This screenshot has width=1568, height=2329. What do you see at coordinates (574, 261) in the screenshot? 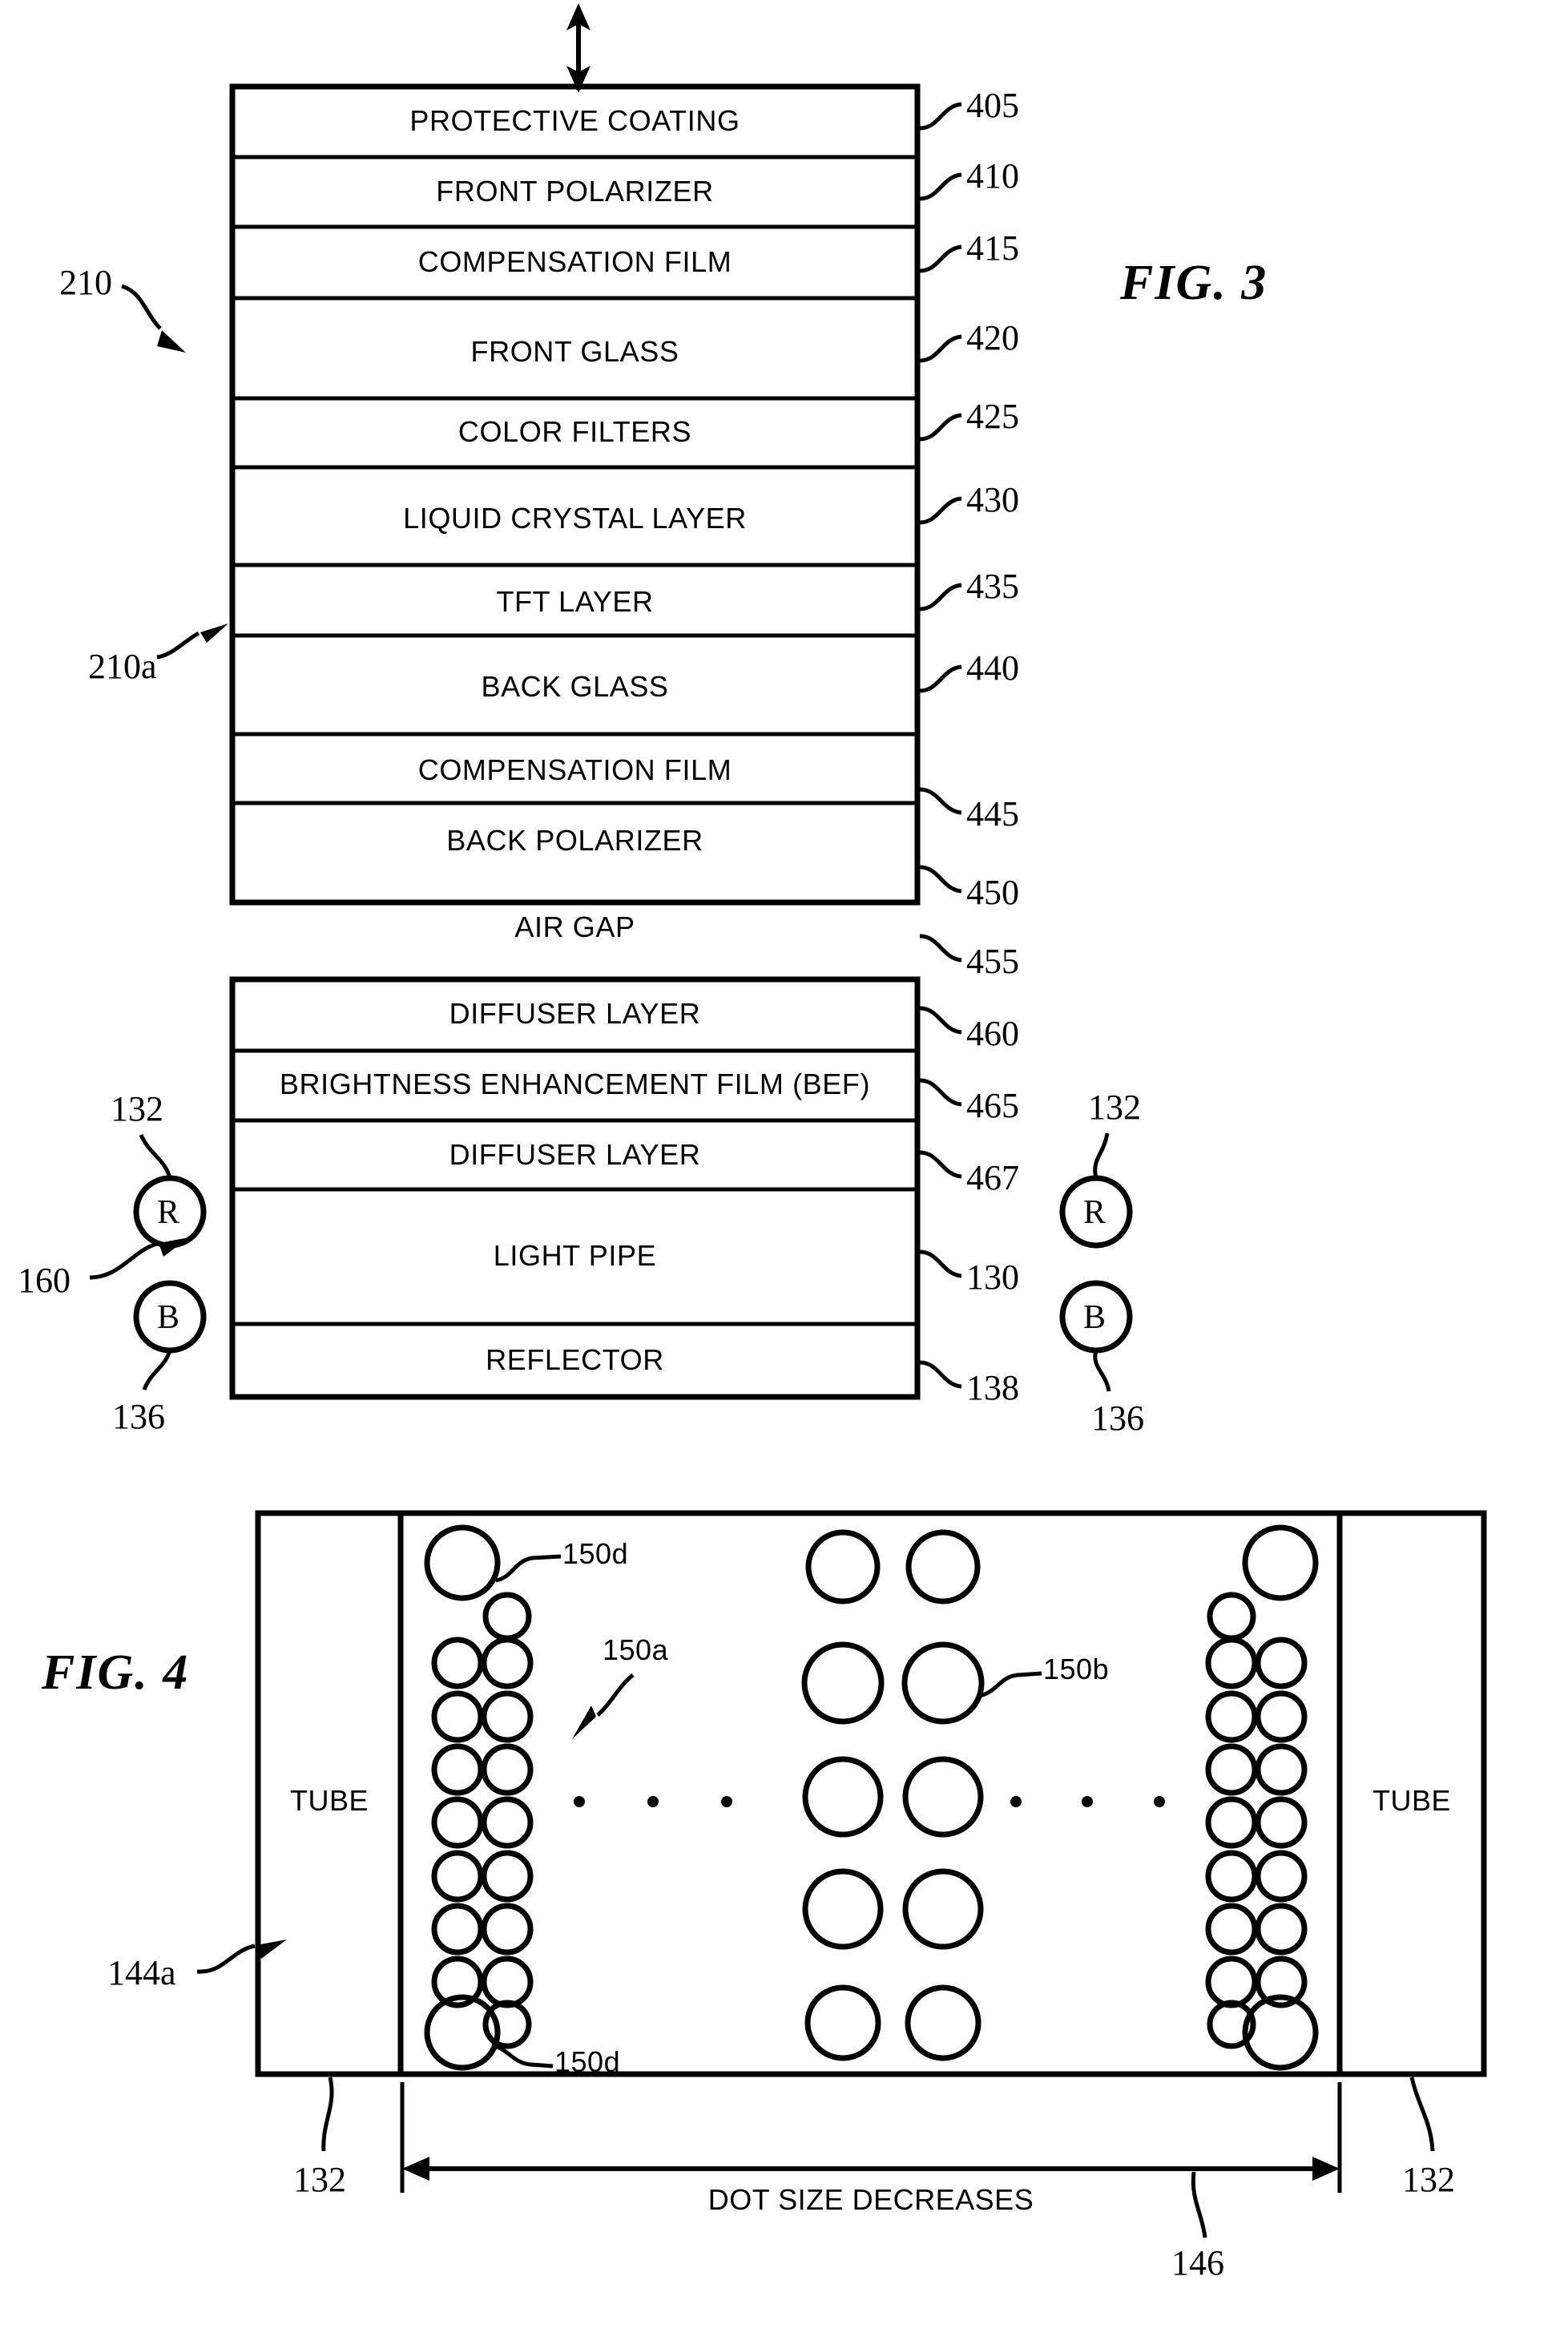
I see `layer-label-compensation-film-front: COMPENSATION FILM` at bounding box center [574, 261].